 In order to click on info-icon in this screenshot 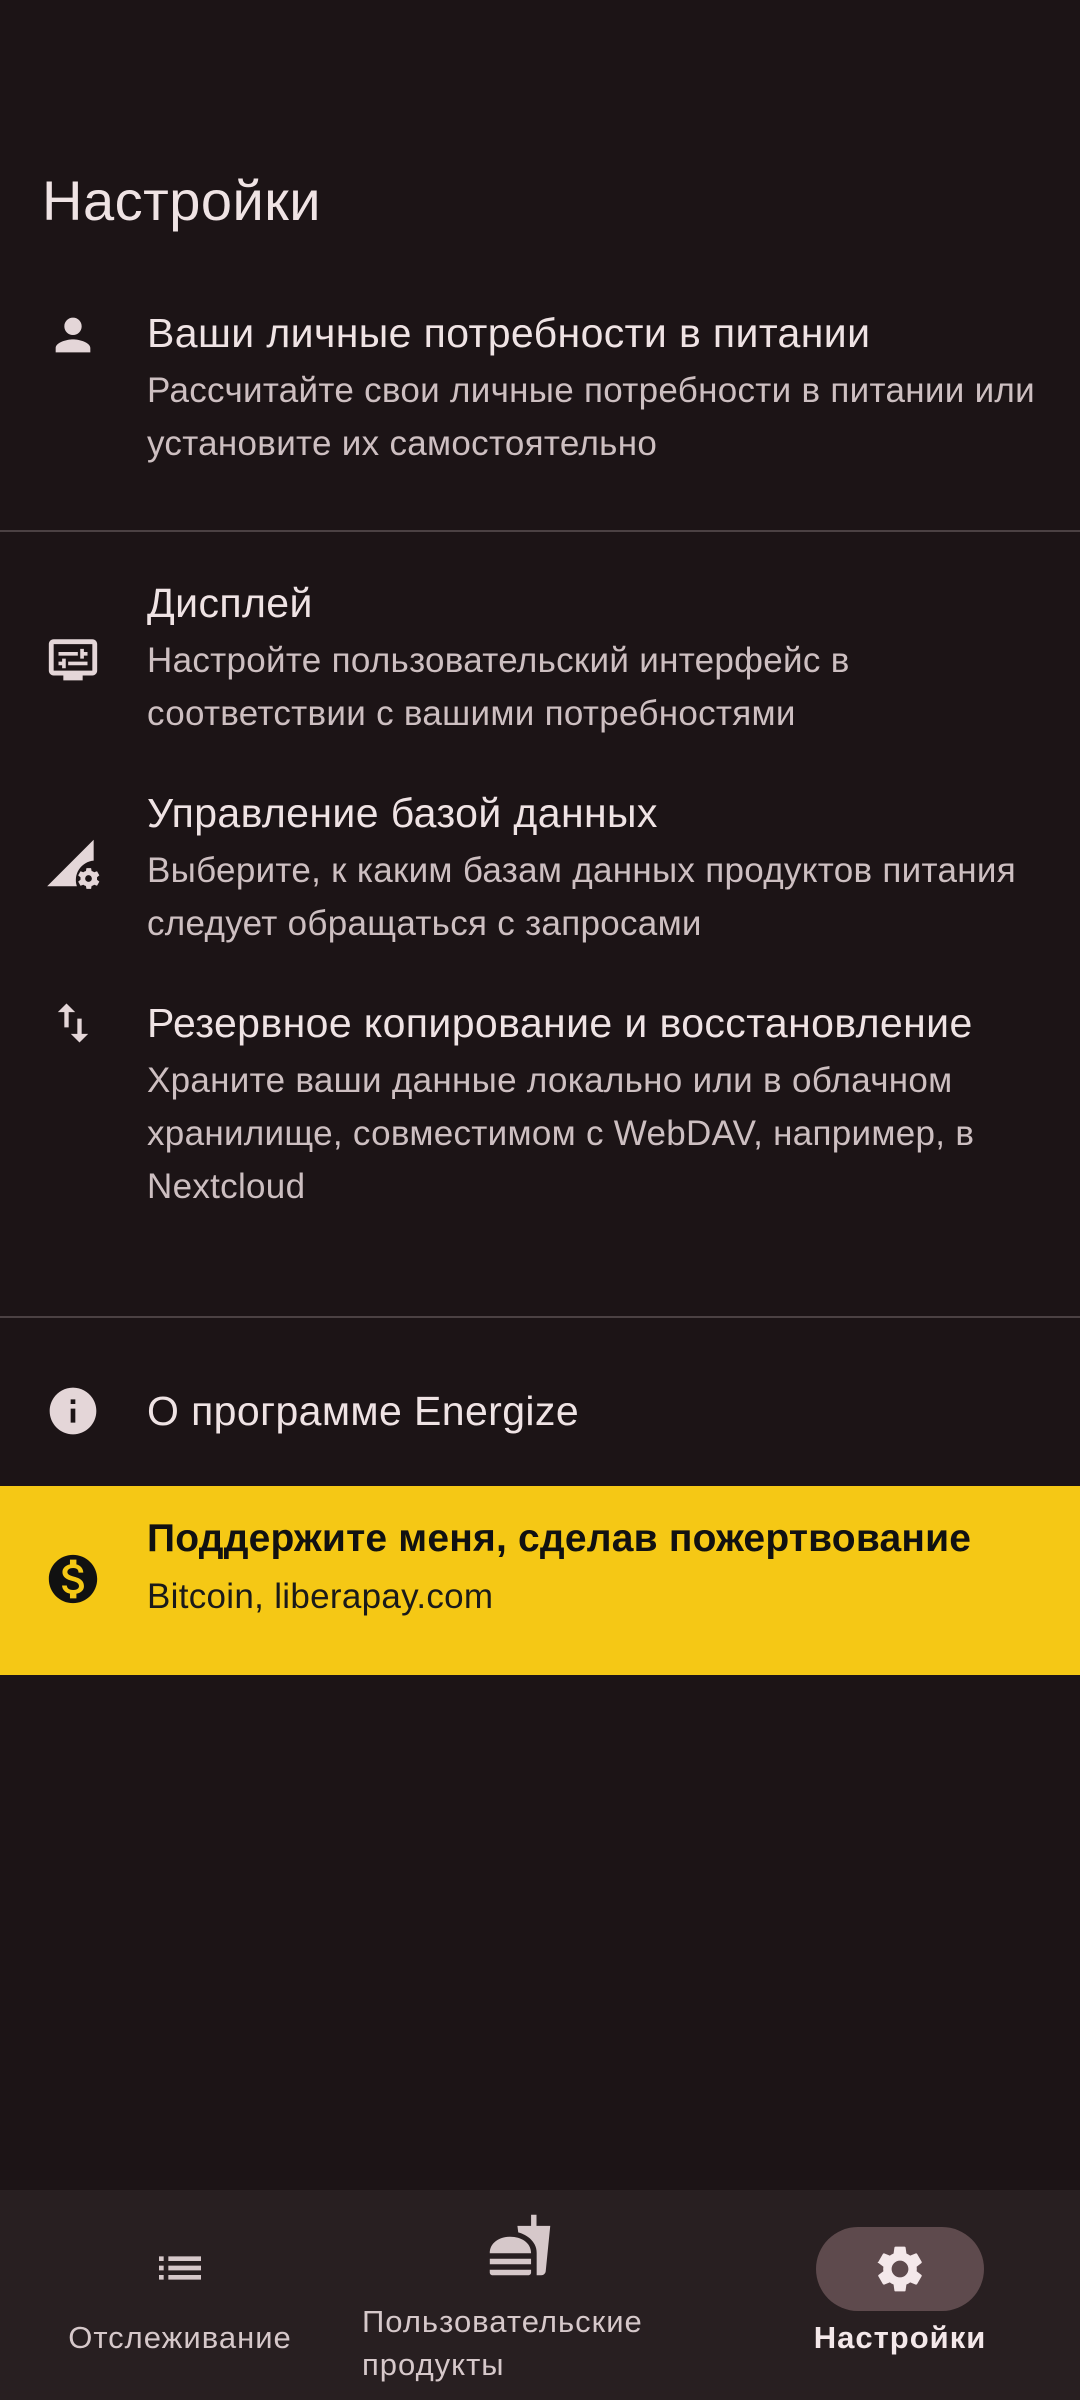, I will do `click(73, 1411)`.